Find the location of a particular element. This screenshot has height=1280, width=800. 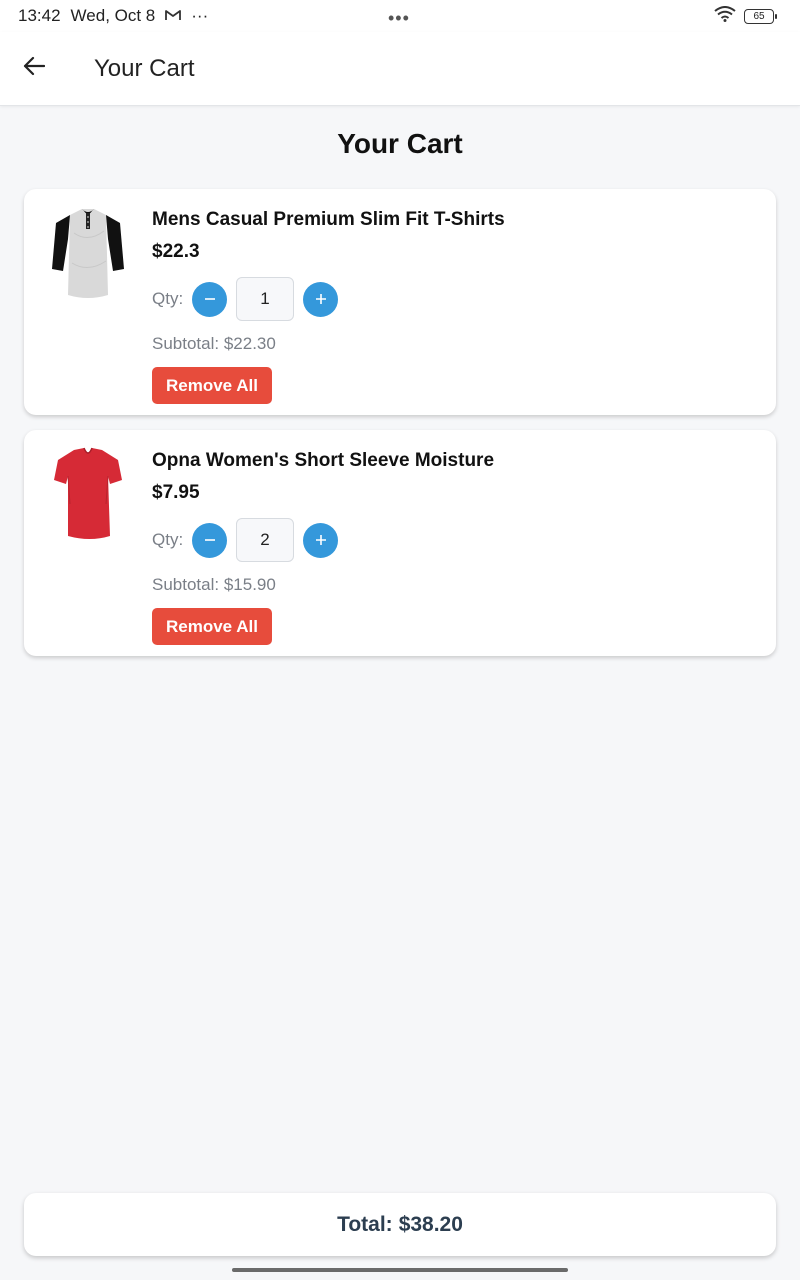

red-tshirt-image is located at coordinates (88, 494).